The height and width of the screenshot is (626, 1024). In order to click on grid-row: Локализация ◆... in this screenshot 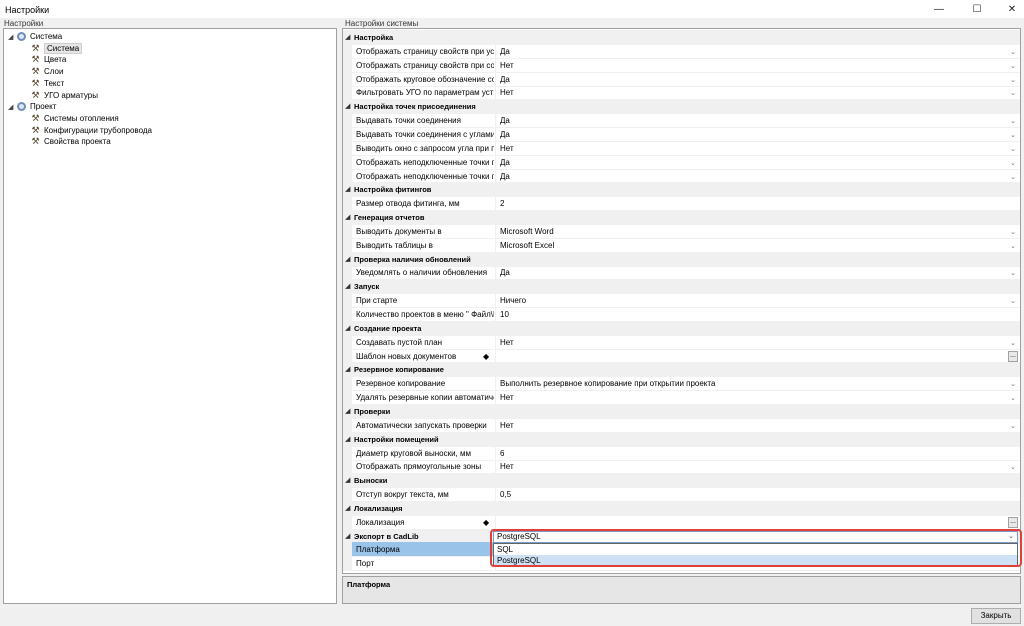, I will do `click(681, 522)`.